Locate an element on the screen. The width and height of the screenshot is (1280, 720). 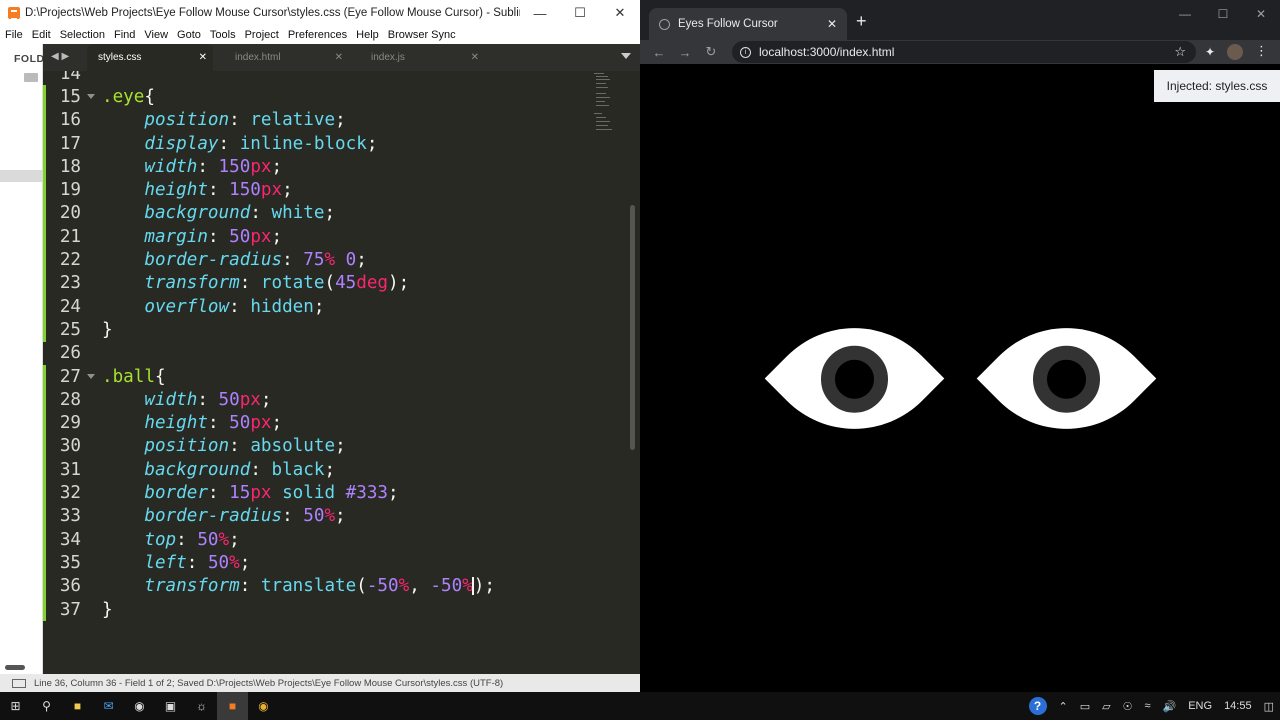
code-line: 21 margin: 50 px; is located at coordinates (315, 236).